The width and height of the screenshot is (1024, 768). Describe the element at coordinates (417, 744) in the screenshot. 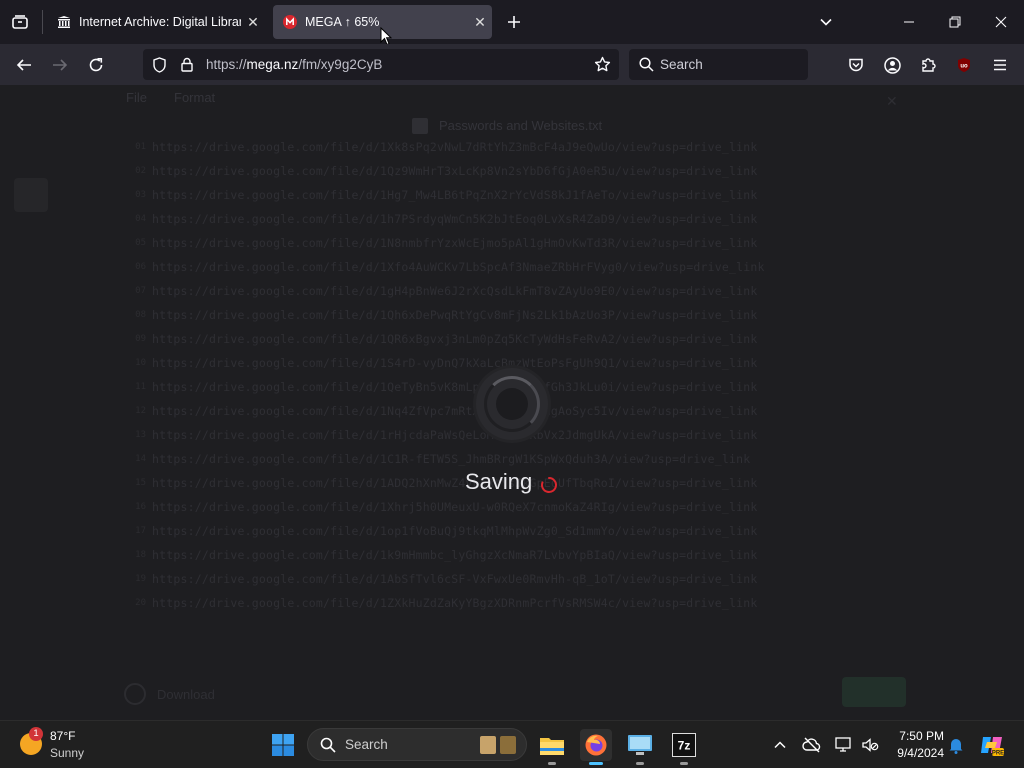

I see `taskbar-search-box: Search` at that location.